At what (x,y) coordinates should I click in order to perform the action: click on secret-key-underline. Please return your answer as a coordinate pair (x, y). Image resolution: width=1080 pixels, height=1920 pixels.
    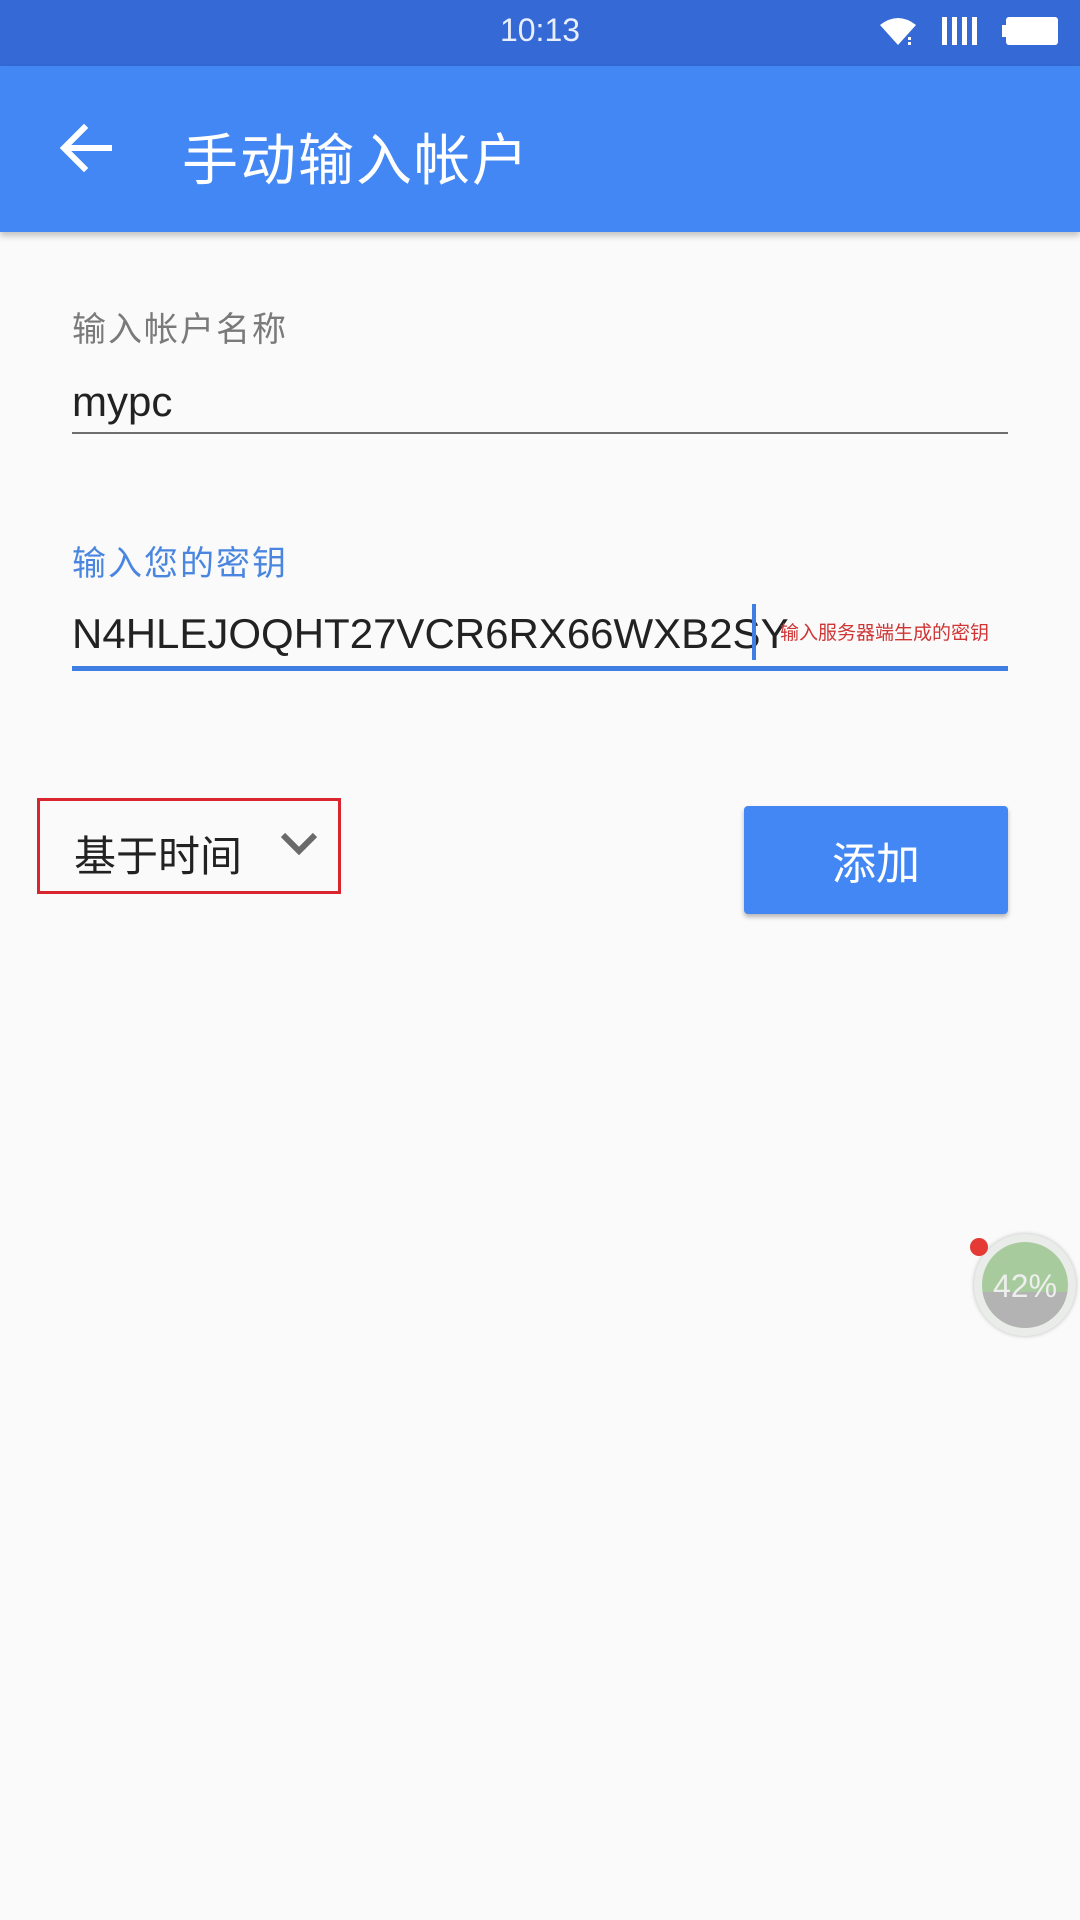
    Looking at the image, I should click on (540, 668).